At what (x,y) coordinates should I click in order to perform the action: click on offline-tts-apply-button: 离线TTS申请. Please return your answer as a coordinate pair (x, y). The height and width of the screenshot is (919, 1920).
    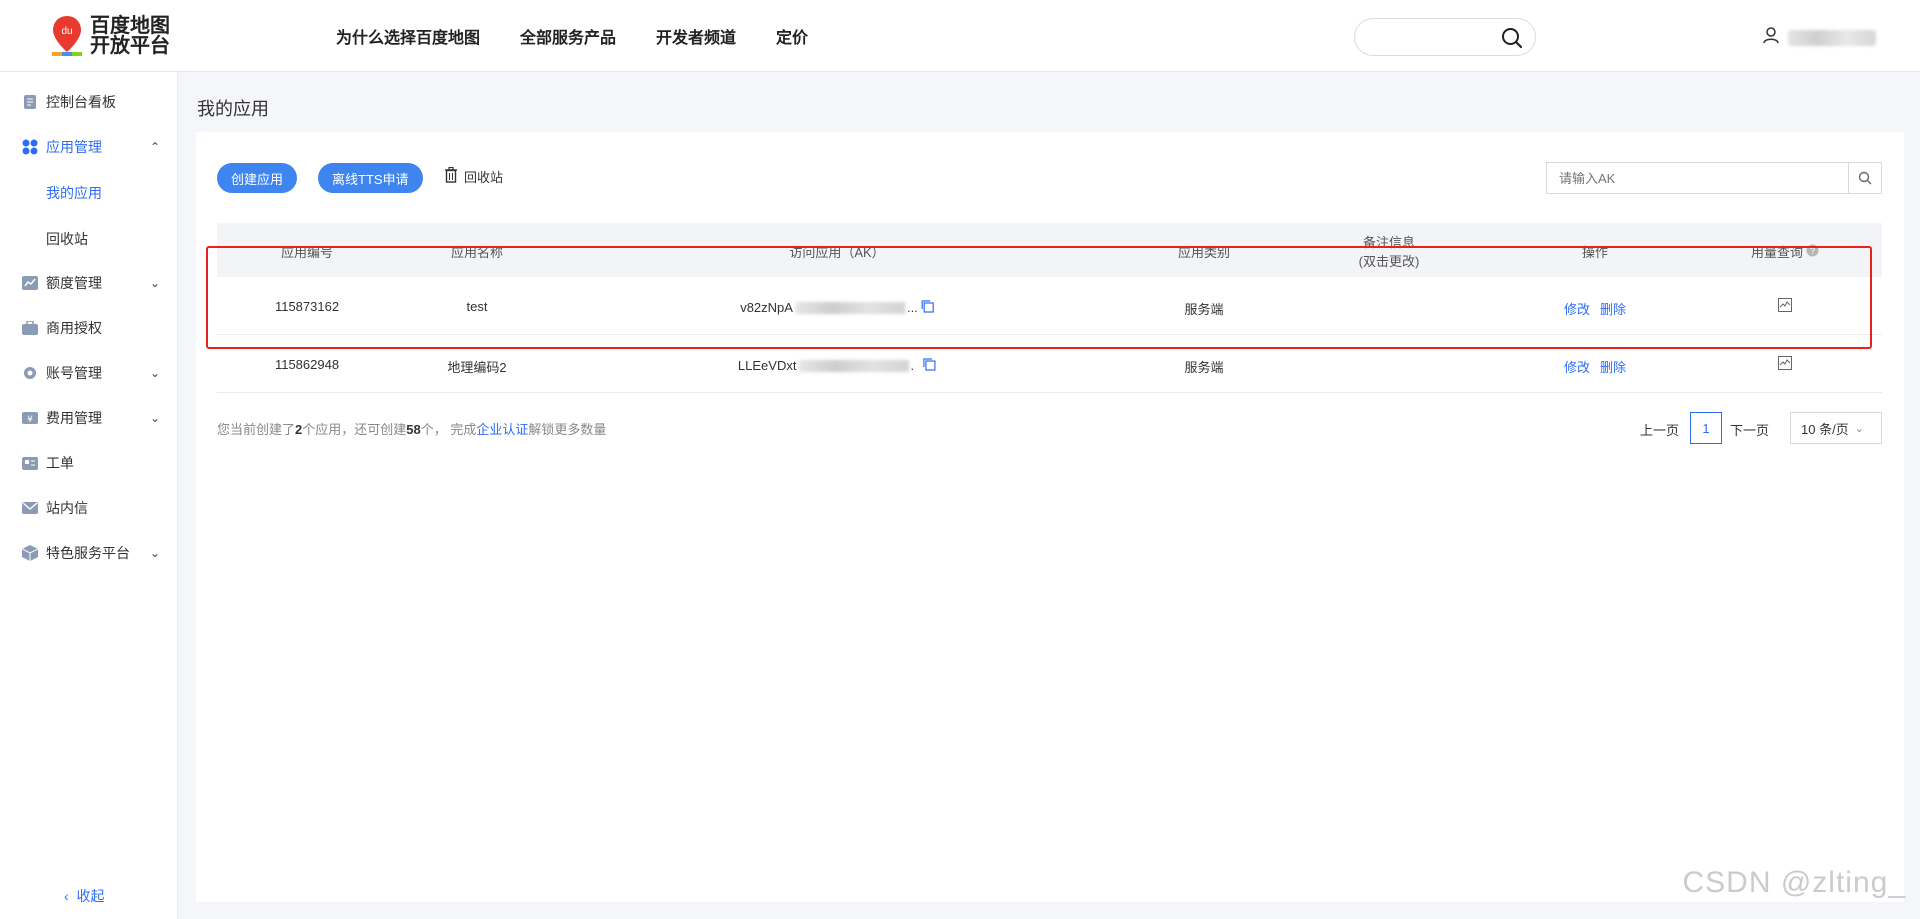
    Looking at the image, I should click on (370, 178).